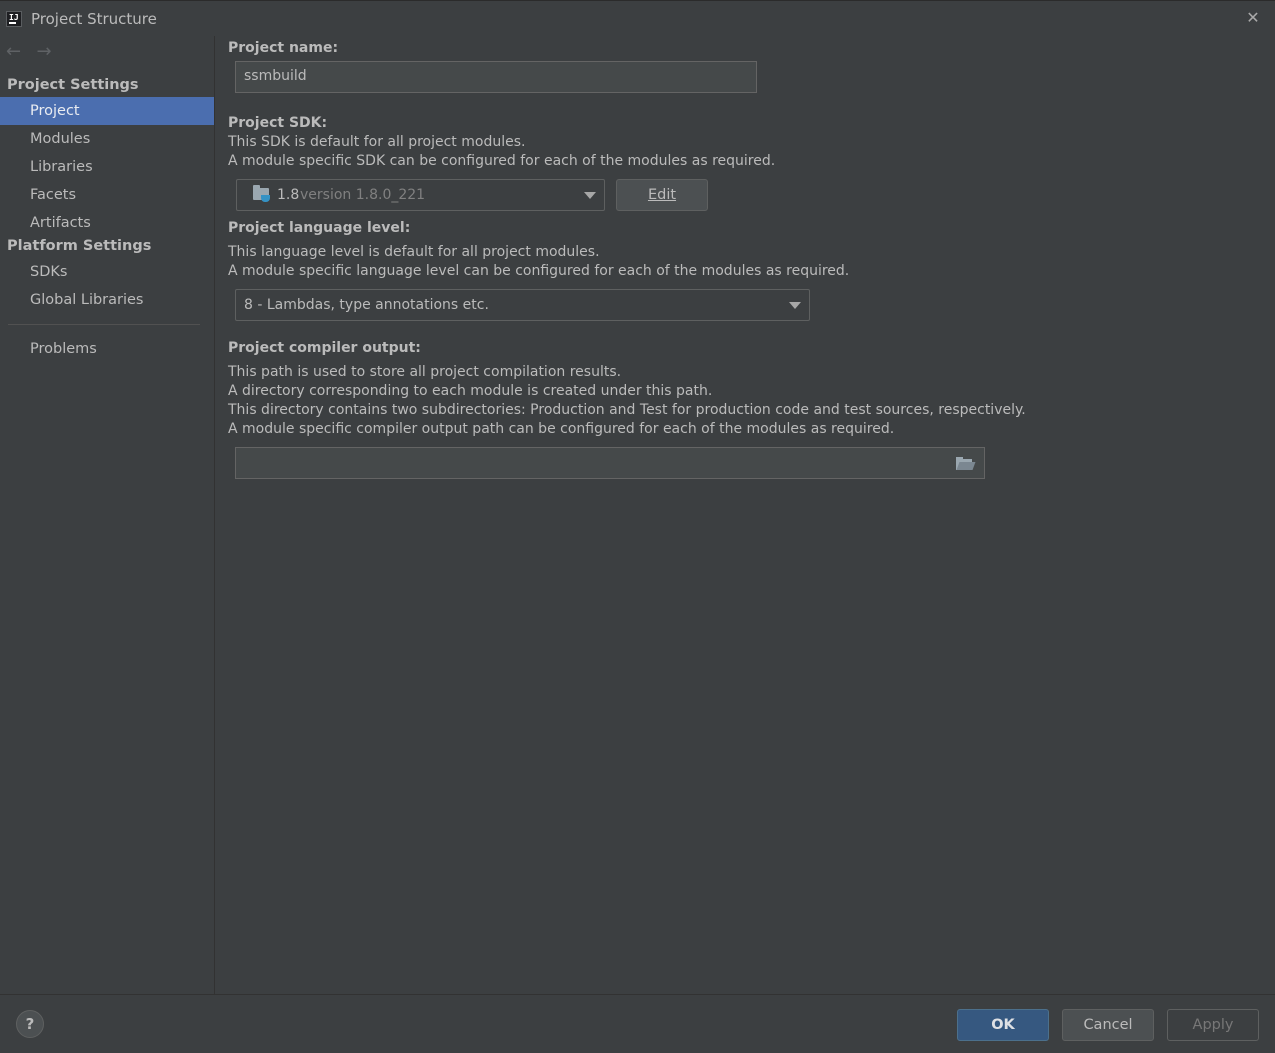 The width and height of the screenshot is (1275, 1053). Describe the element at coordinates (94, 19) in the screenshot. I see `window-title: Project Structure` at that location.